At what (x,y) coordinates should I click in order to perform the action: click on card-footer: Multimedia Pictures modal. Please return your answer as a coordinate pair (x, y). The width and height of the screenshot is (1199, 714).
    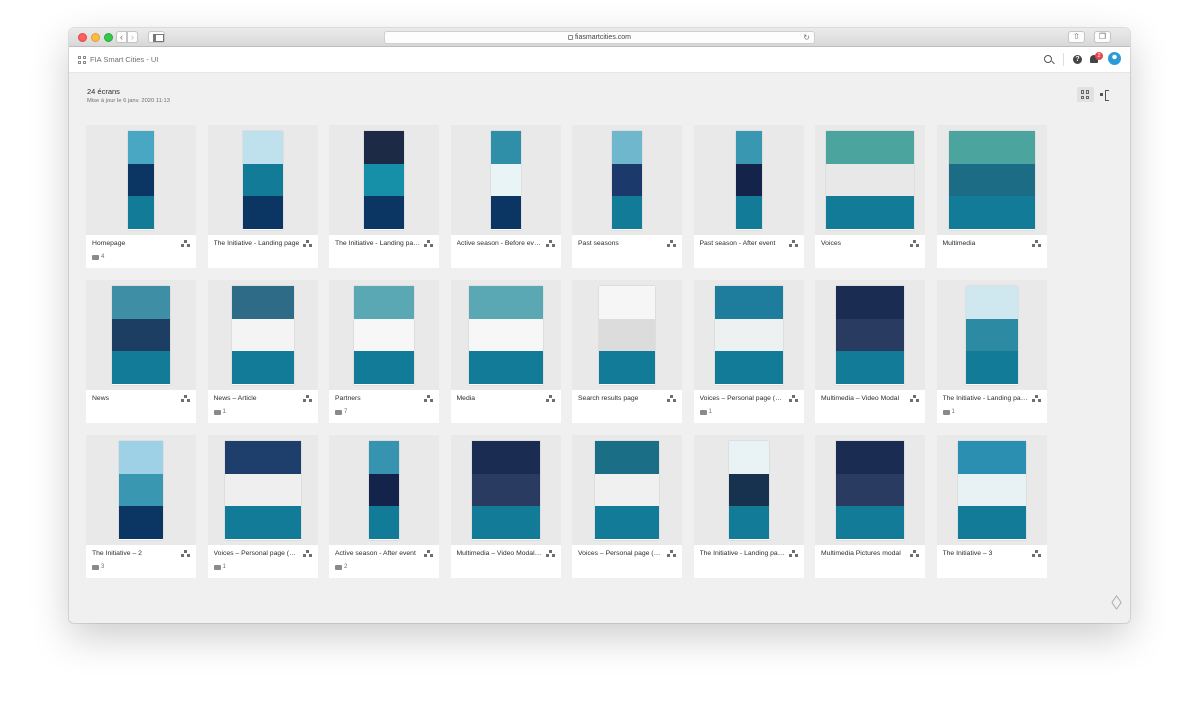
    Looking at the image, I should click on (870, 561).